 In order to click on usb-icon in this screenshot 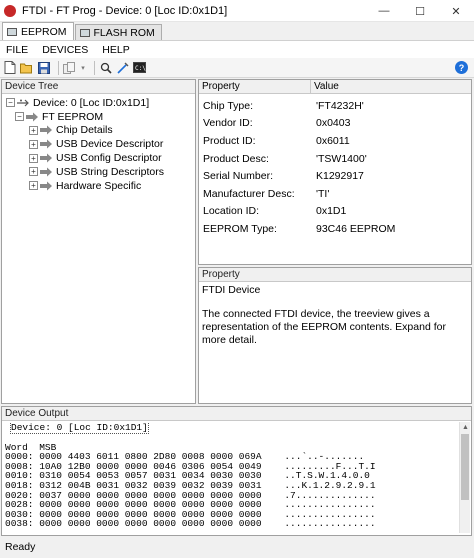, I will do `click(23, 103)`.